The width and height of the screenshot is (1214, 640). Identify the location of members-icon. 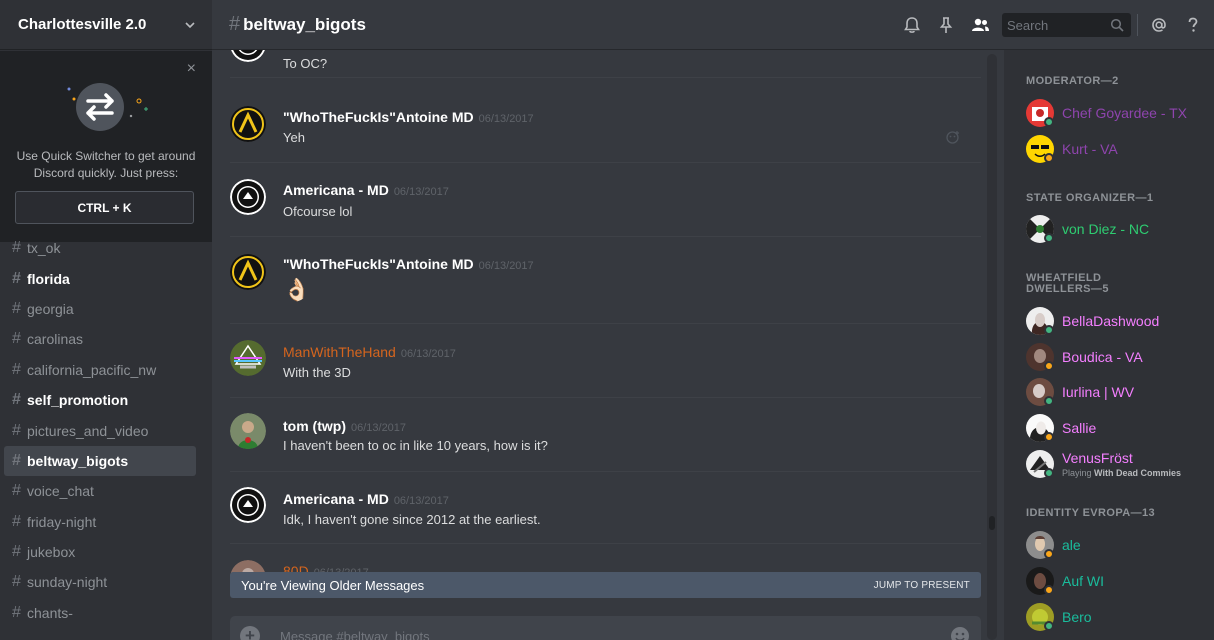
(980, 25).